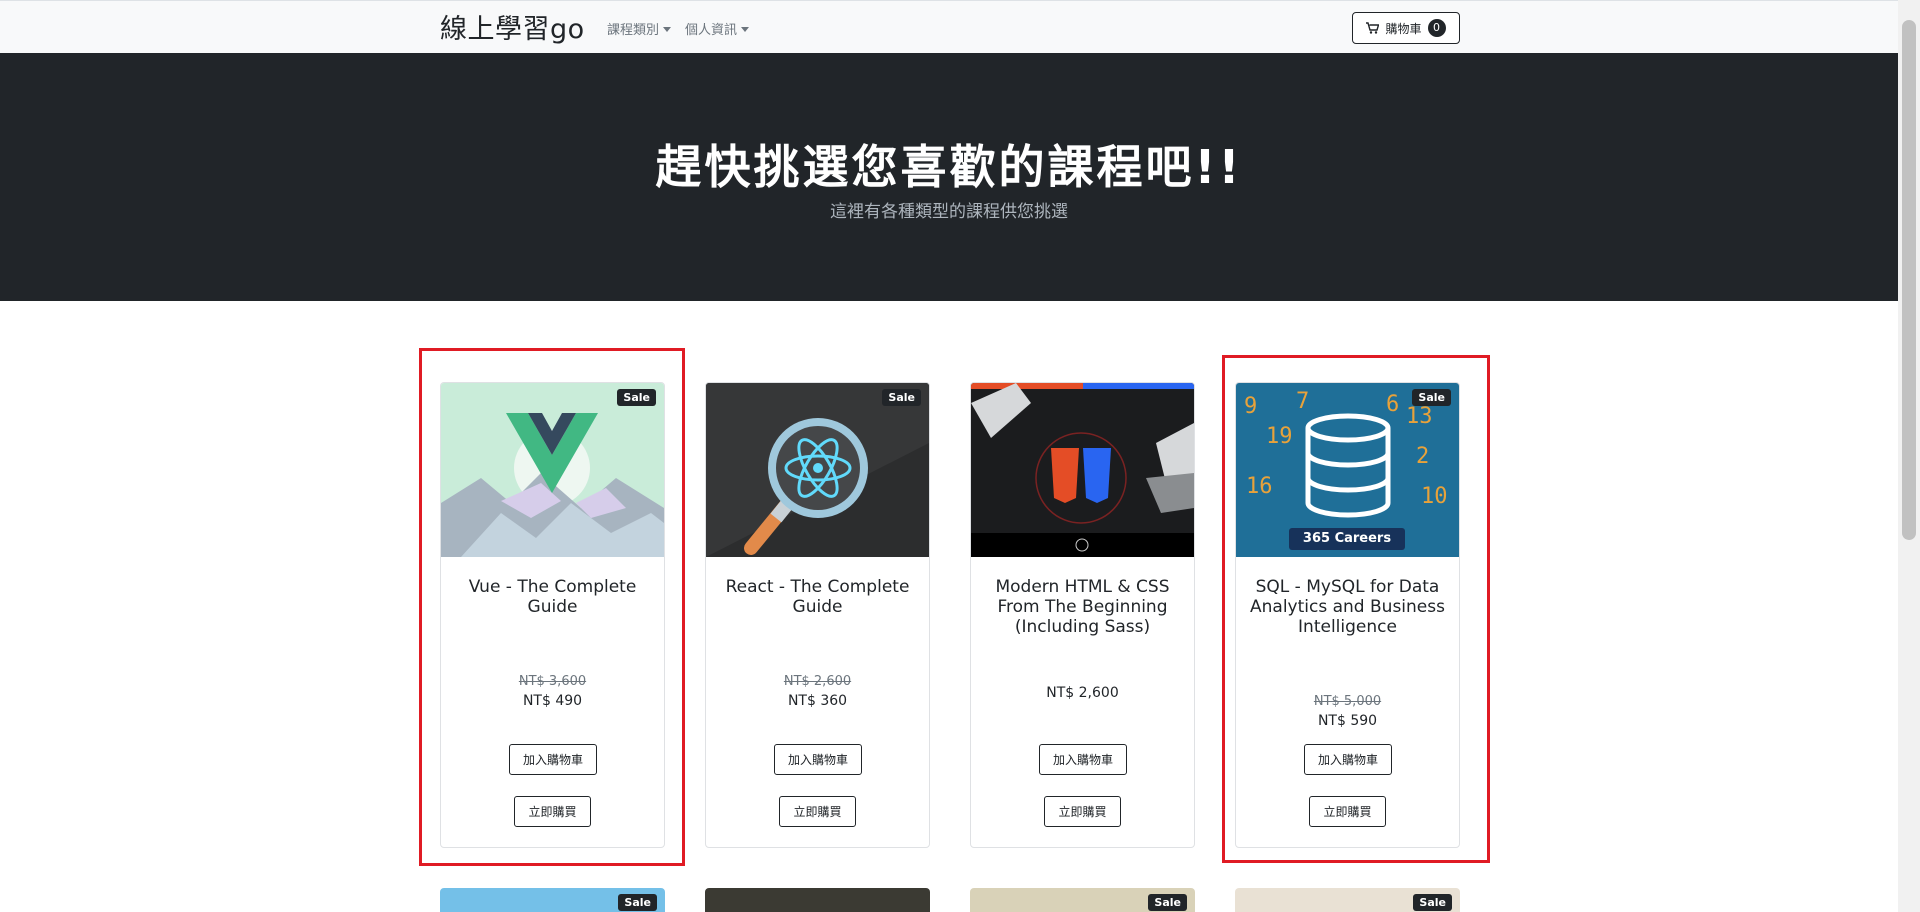  What do you see at coordinates (633, 30) in the screenshot?
I see `nav-dropdown-label: 課程類別` at bounding box center [633, 30].